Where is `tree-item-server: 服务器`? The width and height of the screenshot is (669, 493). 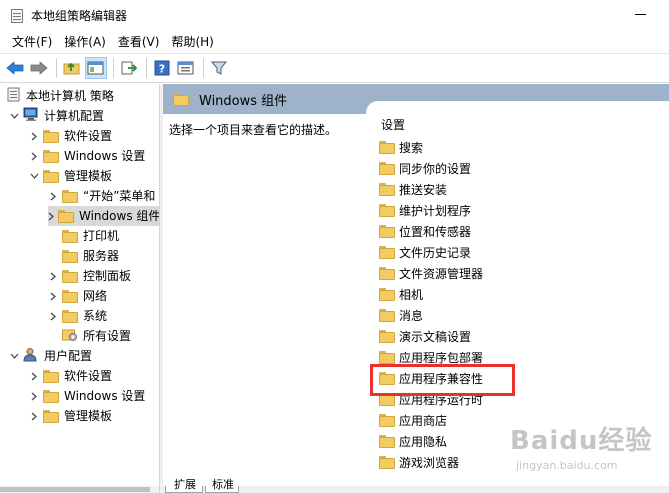
tree-item-server: 服务器 is located at coordinates (90, 256).